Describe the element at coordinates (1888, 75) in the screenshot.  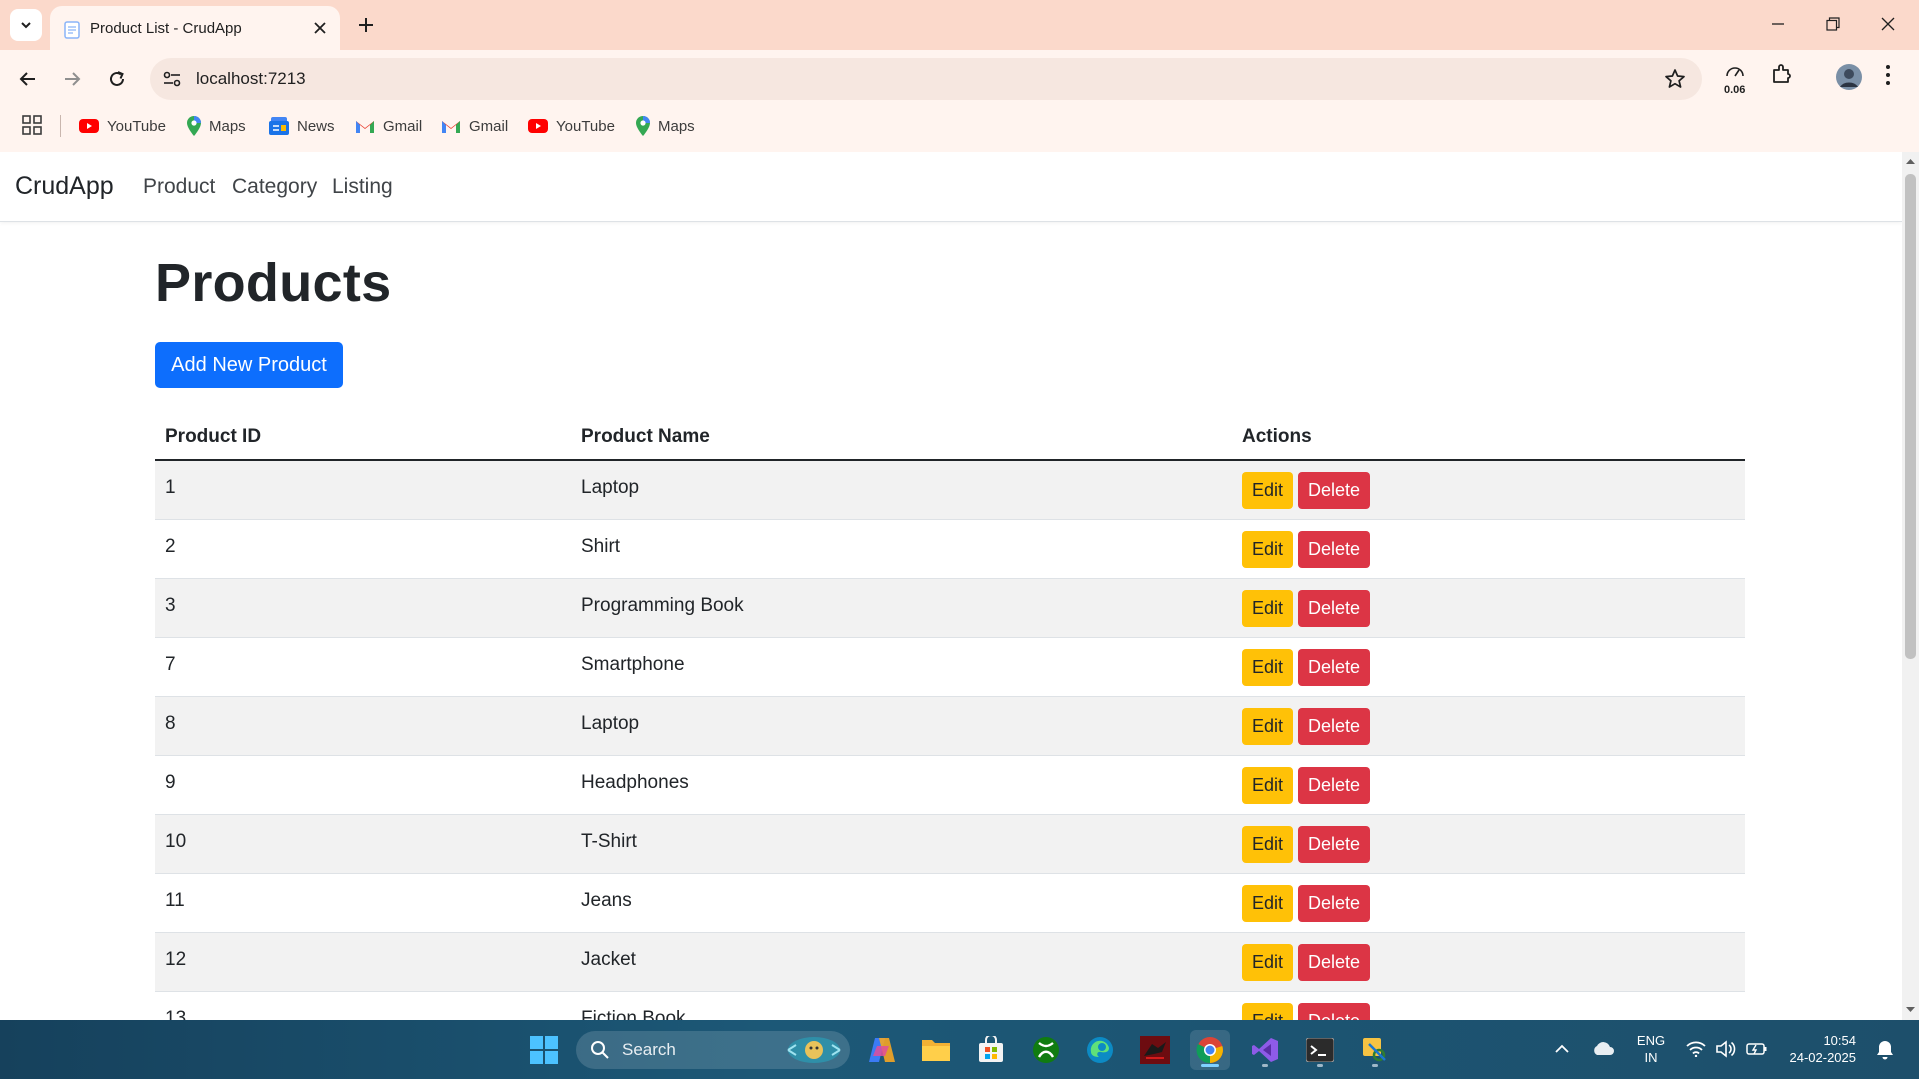
I see `kebab-menu-icon` at that location.